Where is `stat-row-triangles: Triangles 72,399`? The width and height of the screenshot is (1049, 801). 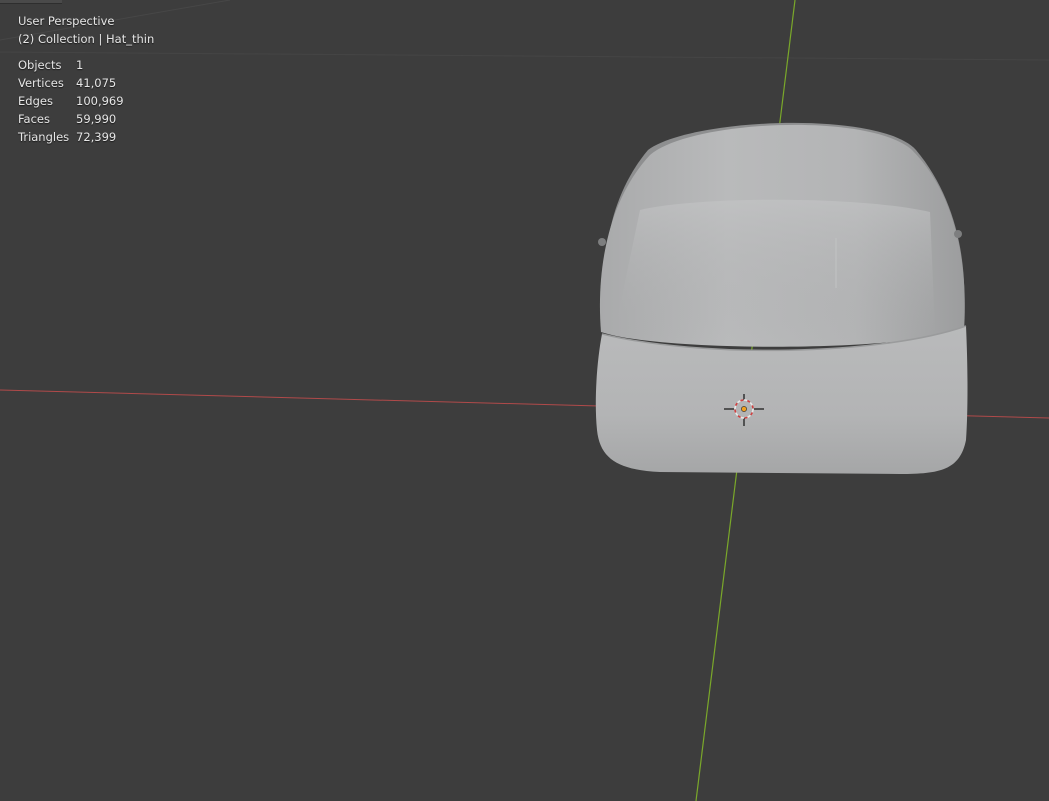 stat-row-triangles: Triangles 72,399 is located at coordinates (71, 137).